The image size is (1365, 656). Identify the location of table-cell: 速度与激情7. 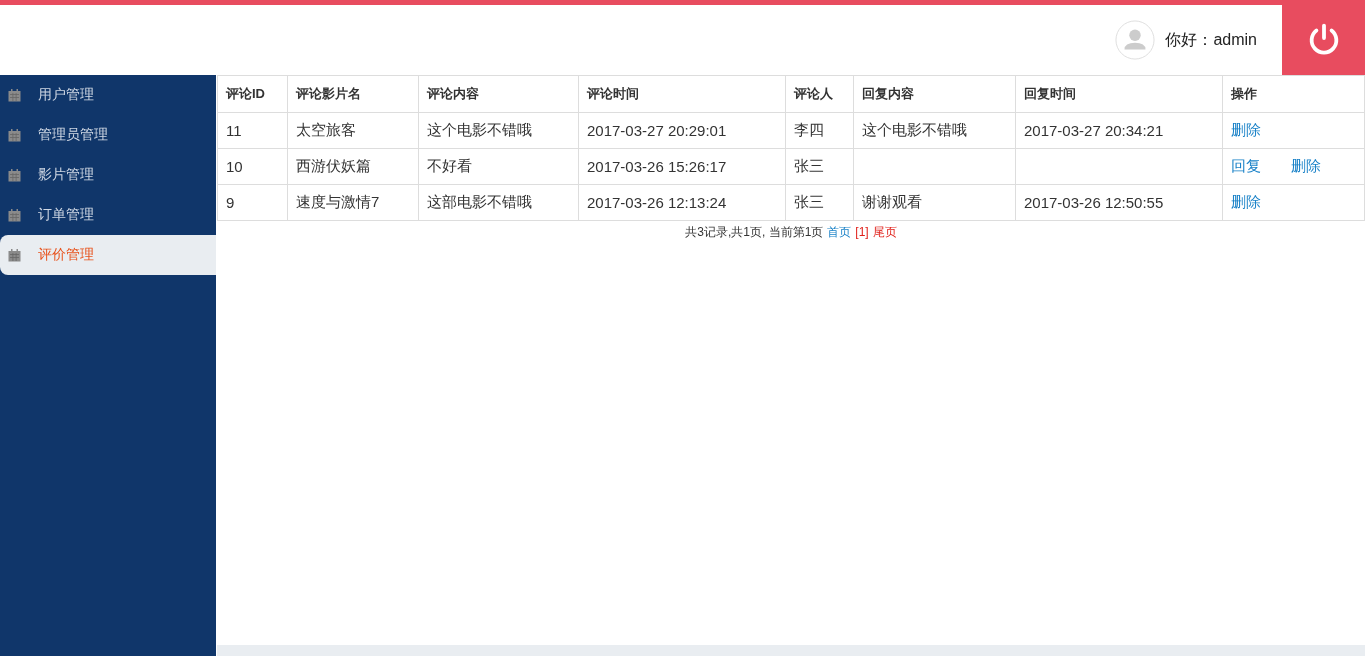
(338, 201).